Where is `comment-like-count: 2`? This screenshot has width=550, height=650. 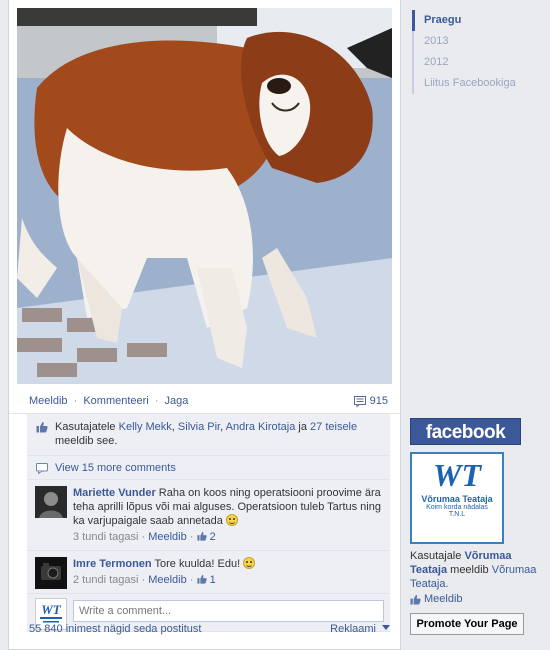 comment-like-count: 2 is located at coordinates (206, 537).